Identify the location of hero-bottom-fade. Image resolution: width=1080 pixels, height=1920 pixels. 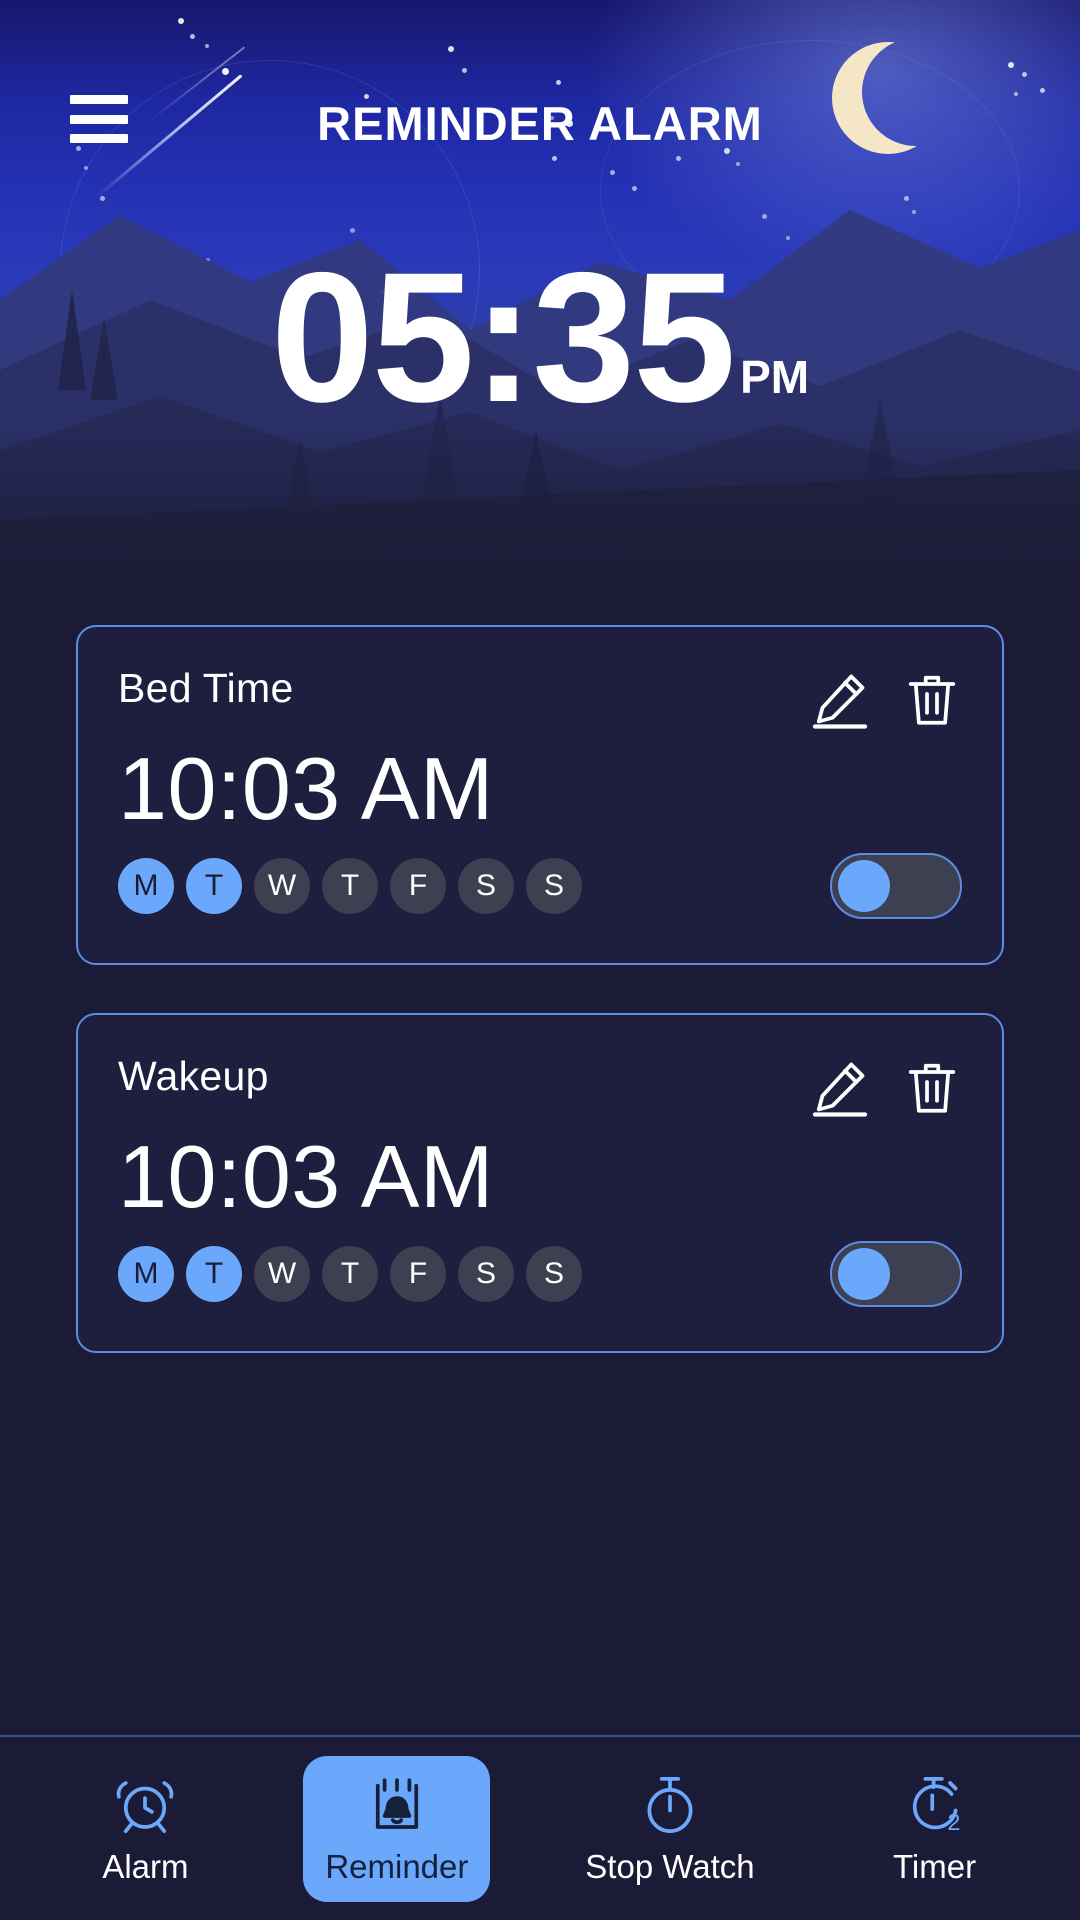
(540, 520).